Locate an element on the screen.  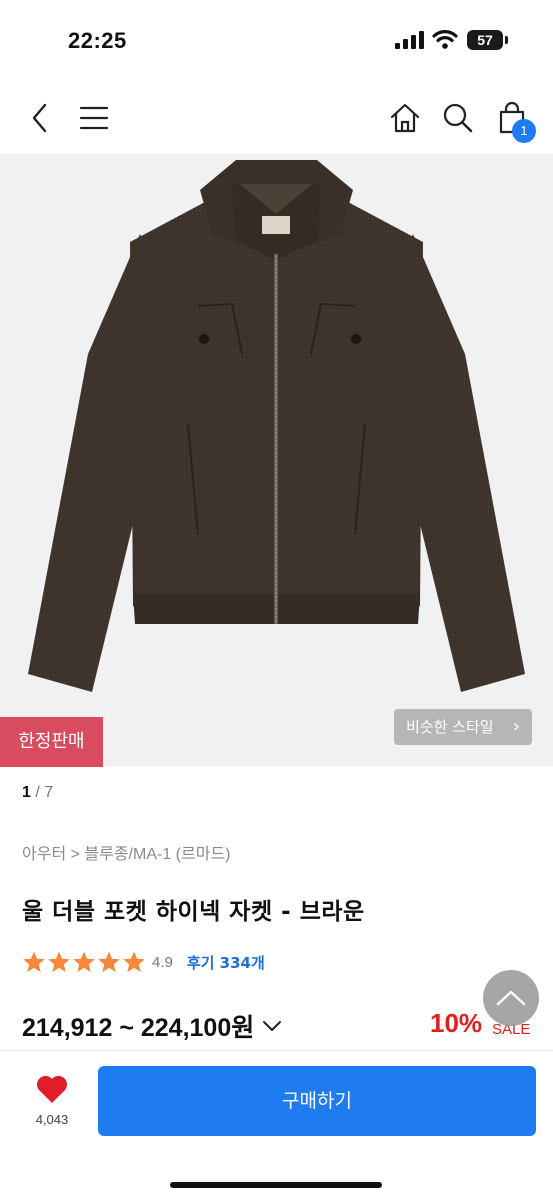
search-icon is located at coordinates (458, 118).